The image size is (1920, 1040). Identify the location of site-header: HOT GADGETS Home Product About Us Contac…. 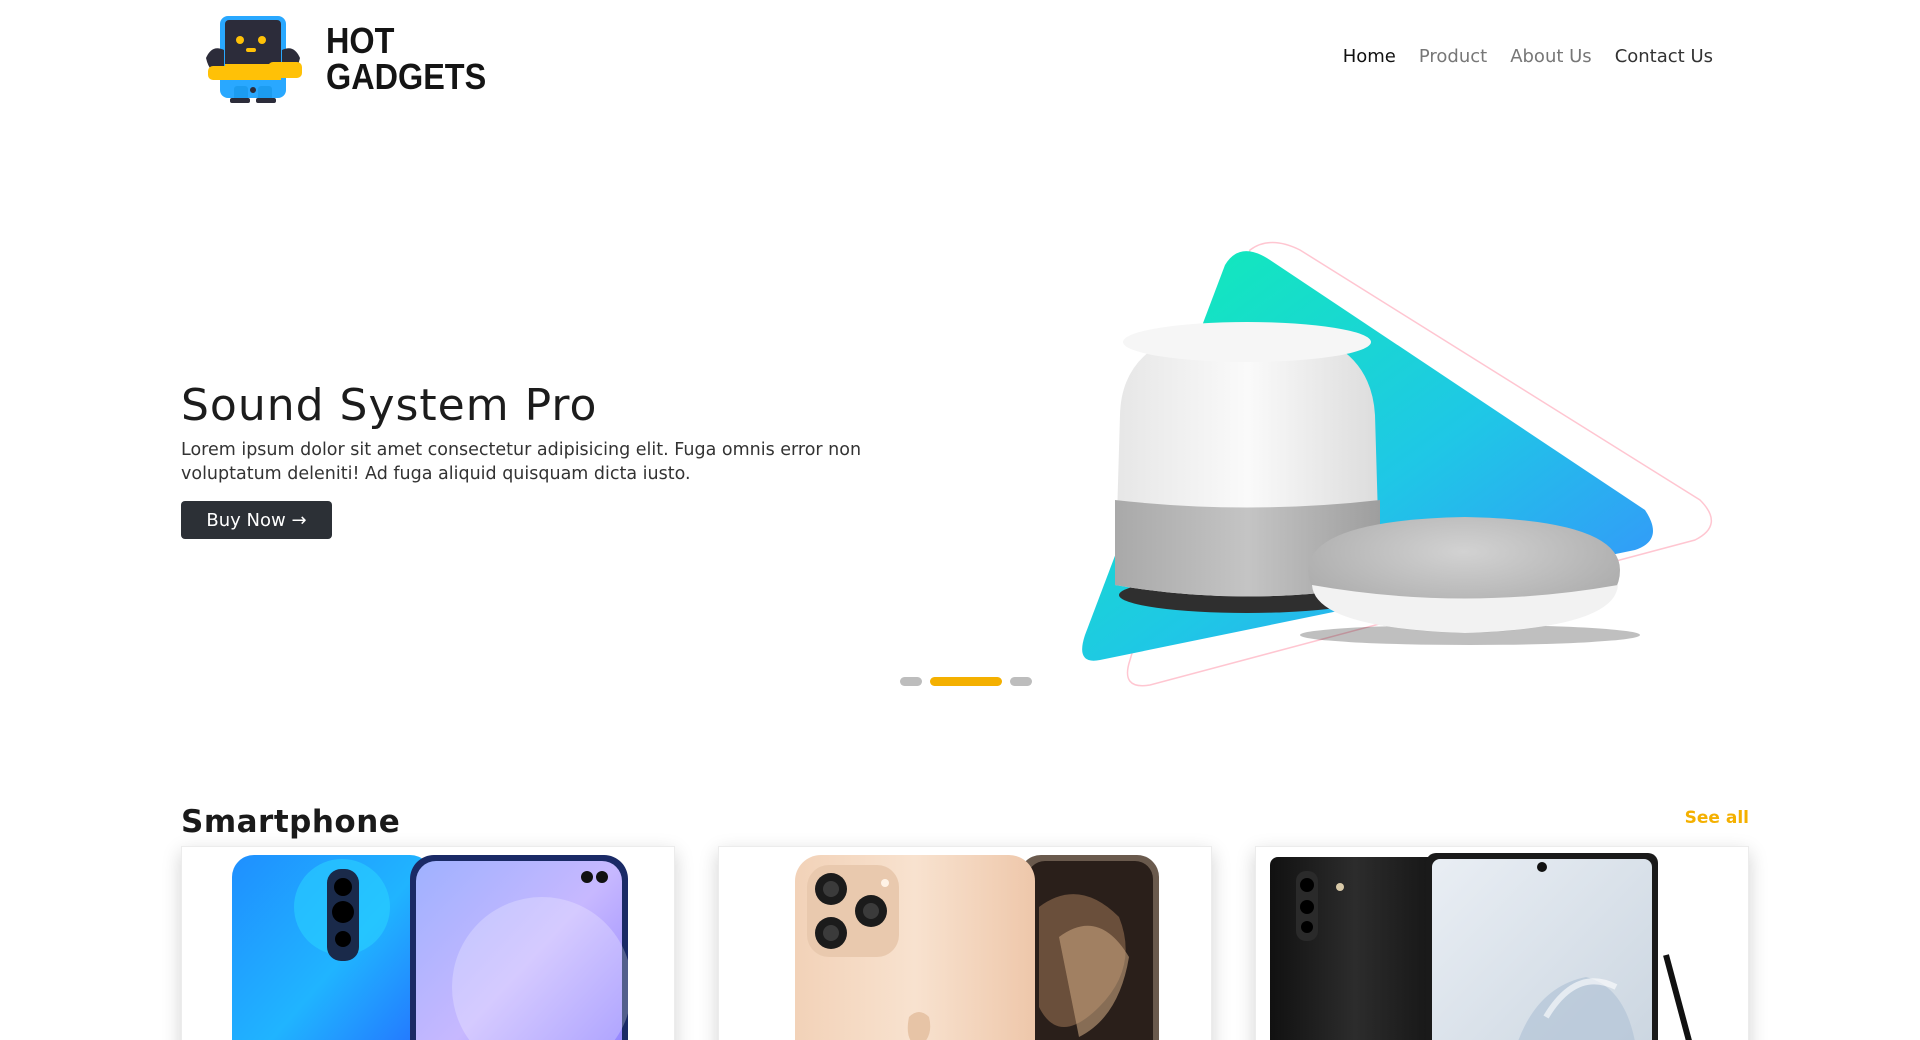
(960, 55).